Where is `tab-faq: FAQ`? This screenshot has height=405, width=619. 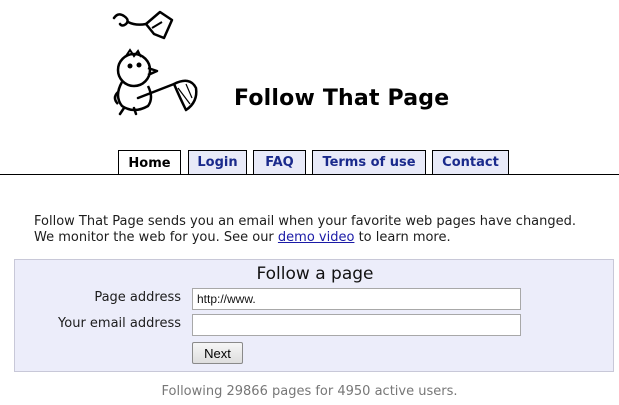
tab-faq: FAQ is located at coordinates (279, 162).